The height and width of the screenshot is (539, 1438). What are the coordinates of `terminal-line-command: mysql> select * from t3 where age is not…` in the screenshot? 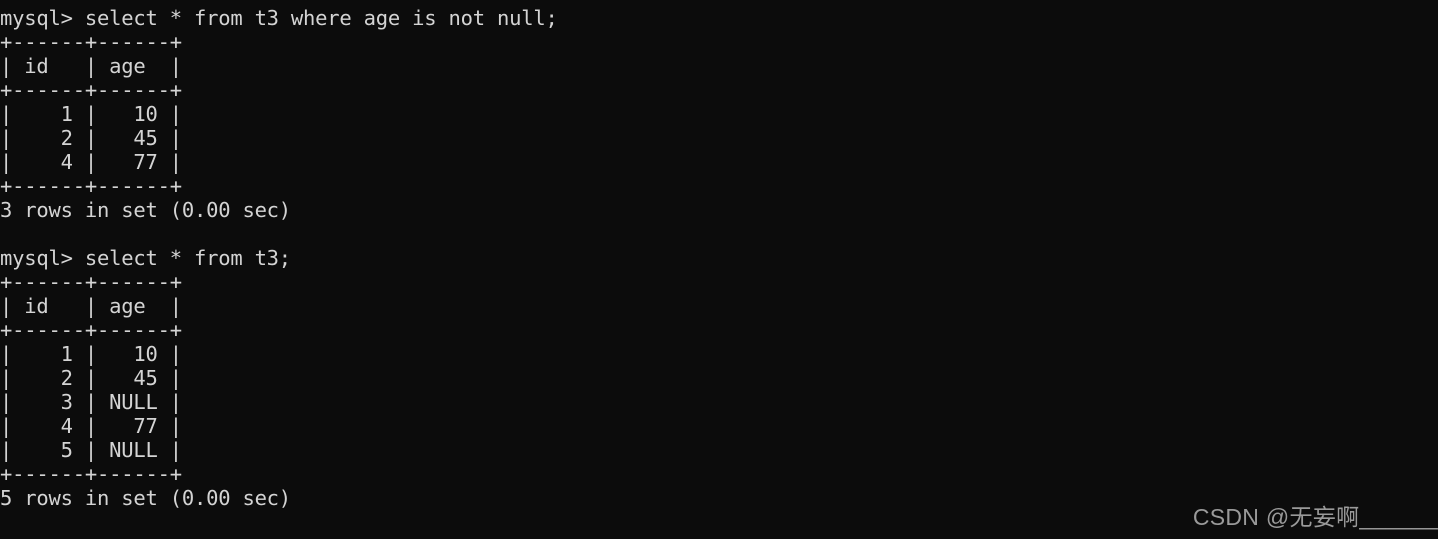 It's located at (279, 18).